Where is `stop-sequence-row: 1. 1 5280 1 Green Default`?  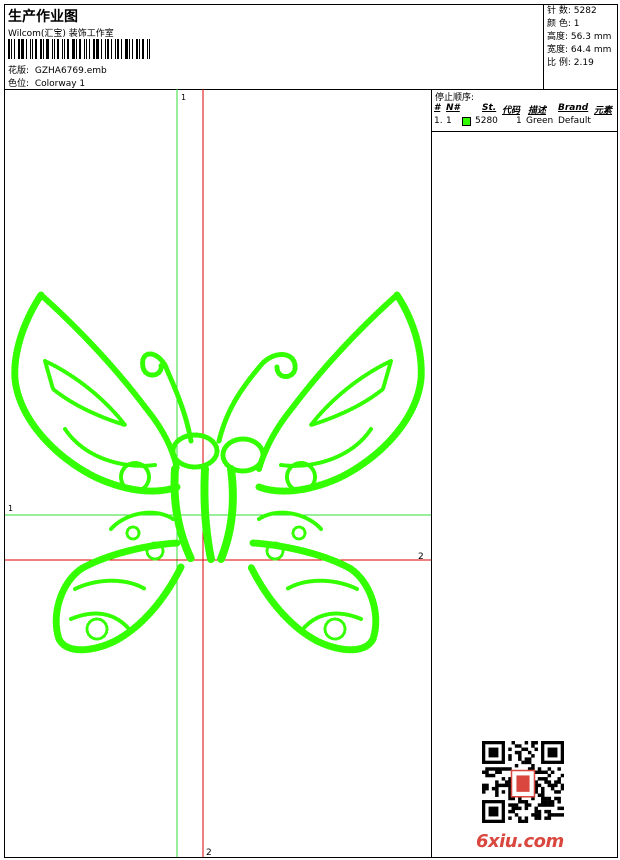
stop-sequence-row: 1. 1 5280 1 Green Default is located at coordinates (524, 122).